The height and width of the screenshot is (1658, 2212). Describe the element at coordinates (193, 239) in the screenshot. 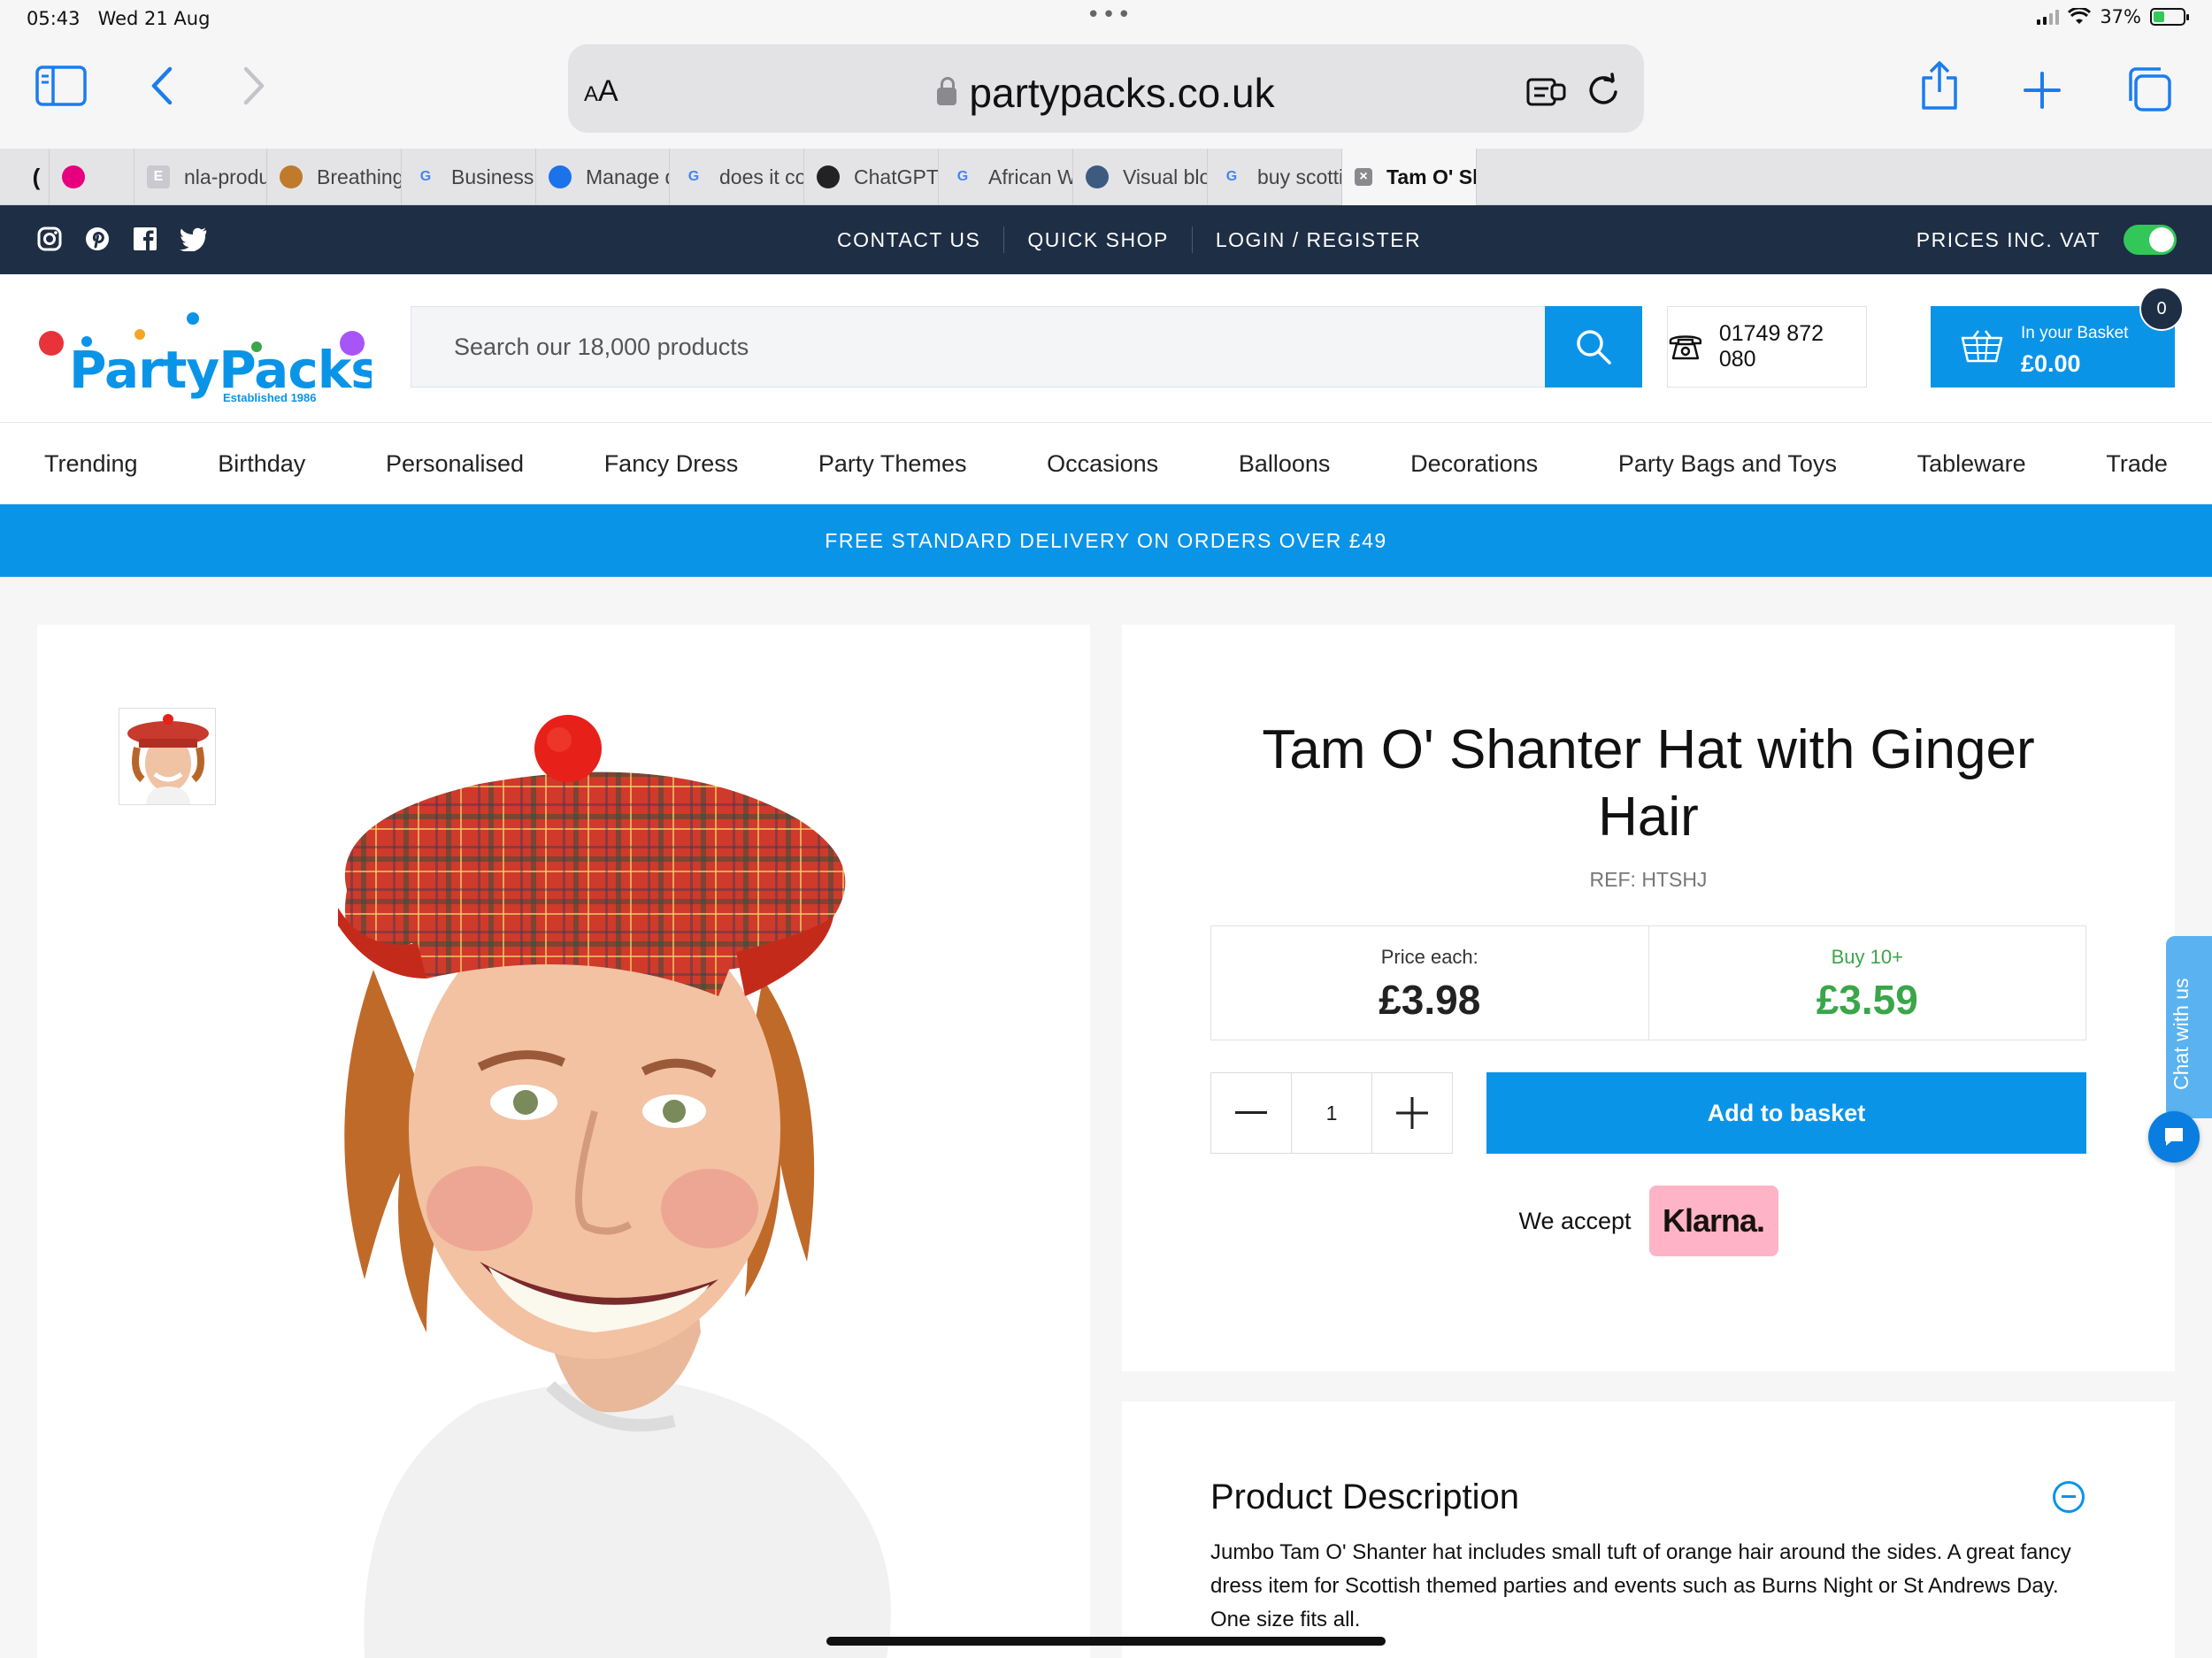

I see `twitter-icon` at that location.